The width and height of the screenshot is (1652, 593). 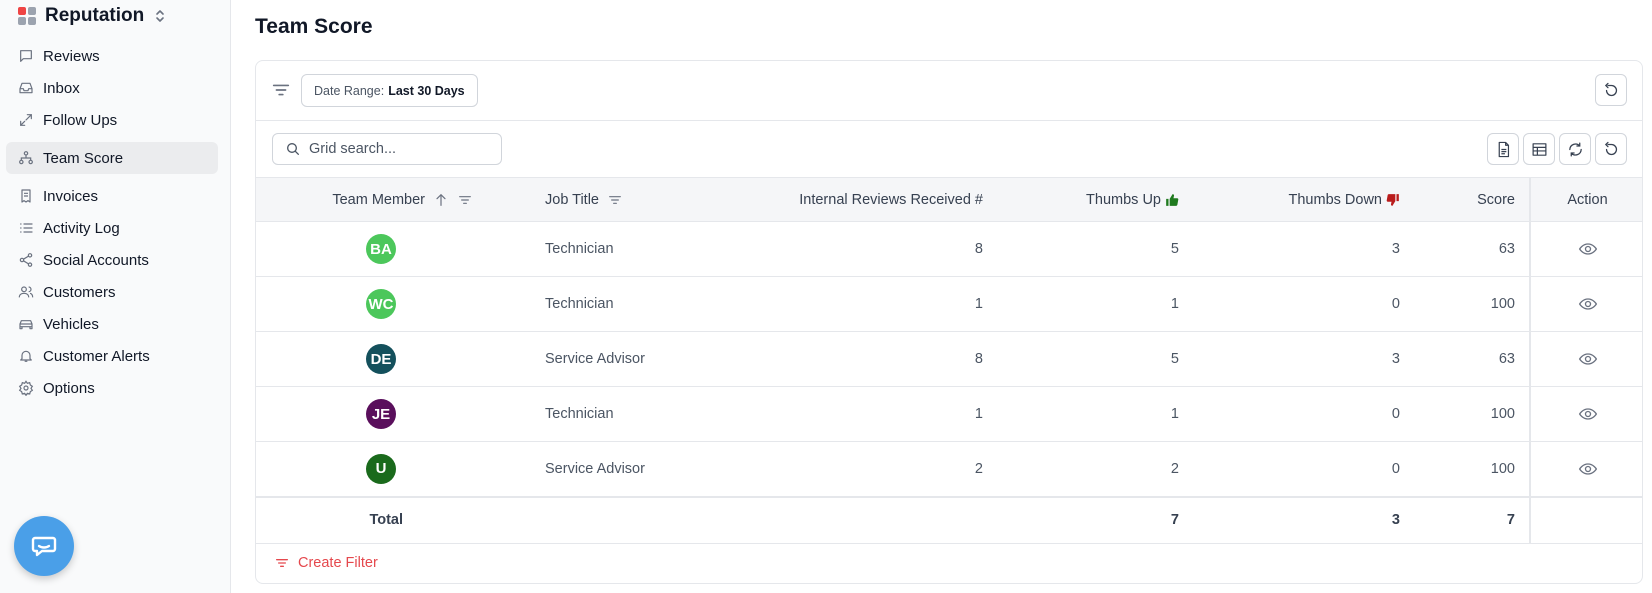 I want to click on grid-search-input, so click(x=399, y=149).